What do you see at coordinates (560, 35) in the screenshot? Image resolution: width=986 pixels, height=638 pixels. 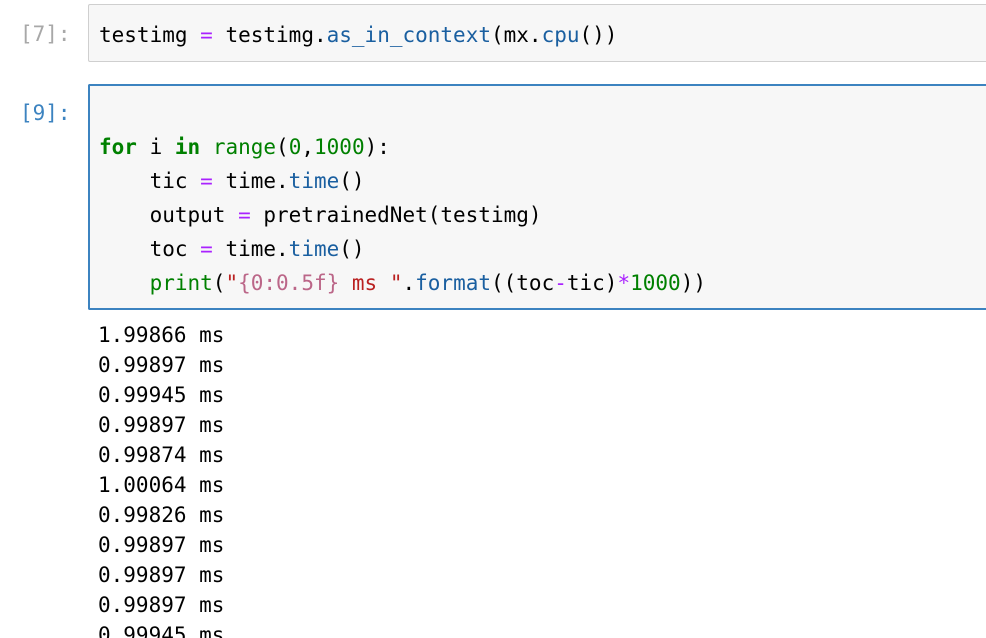 I see `code-token: cpu` at bounding box center [560, 35].